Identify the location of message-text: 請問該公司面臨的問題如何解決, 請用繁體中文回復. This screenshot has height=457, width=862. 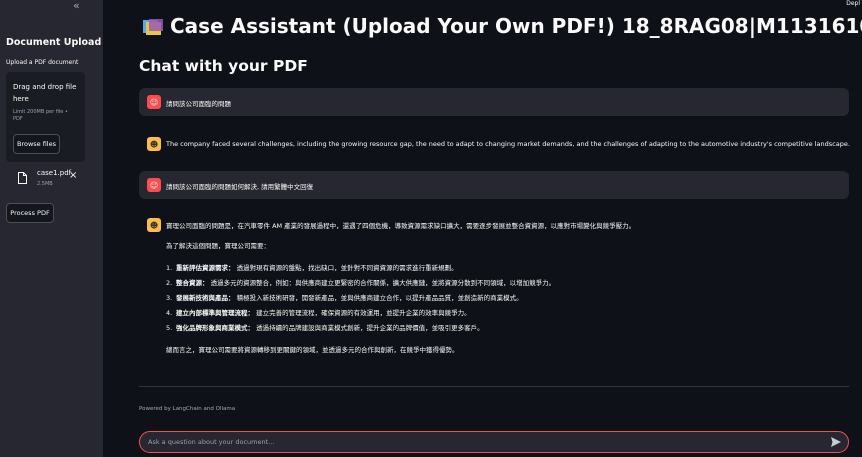
(240, 187).